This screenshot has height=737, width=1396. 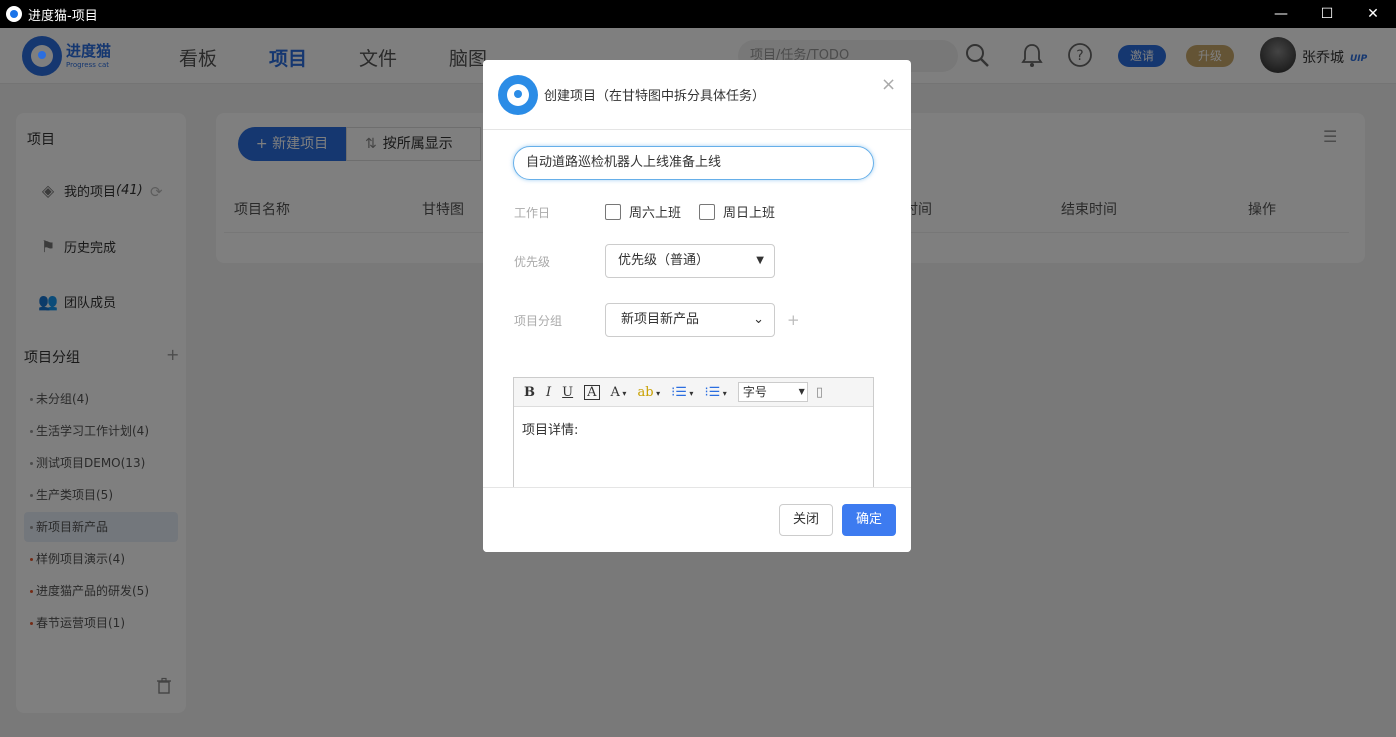 I want to click on close-icon: ×, so click(x=888, y=84).